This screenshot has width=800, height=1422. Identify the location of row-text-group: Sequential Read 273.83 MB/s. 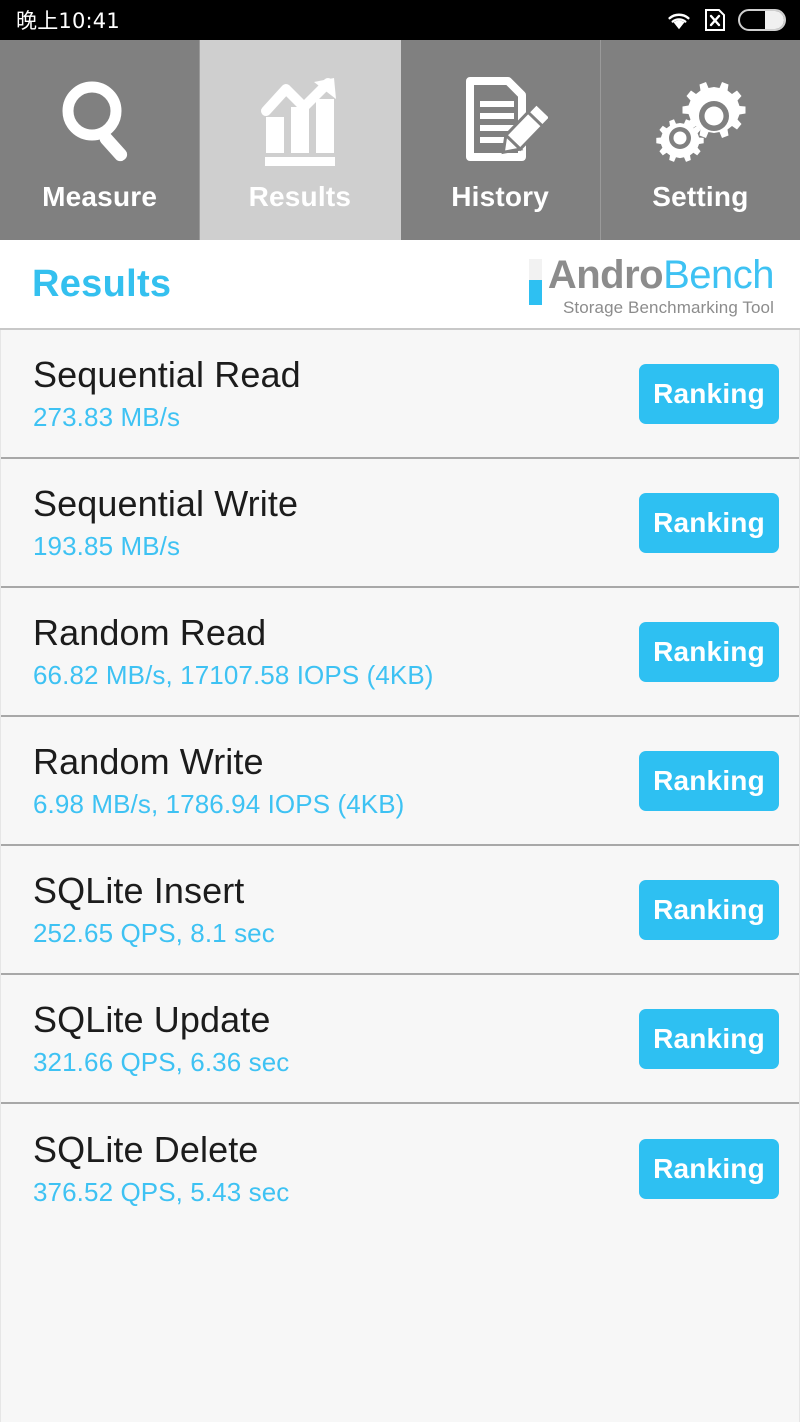
(167, 394).